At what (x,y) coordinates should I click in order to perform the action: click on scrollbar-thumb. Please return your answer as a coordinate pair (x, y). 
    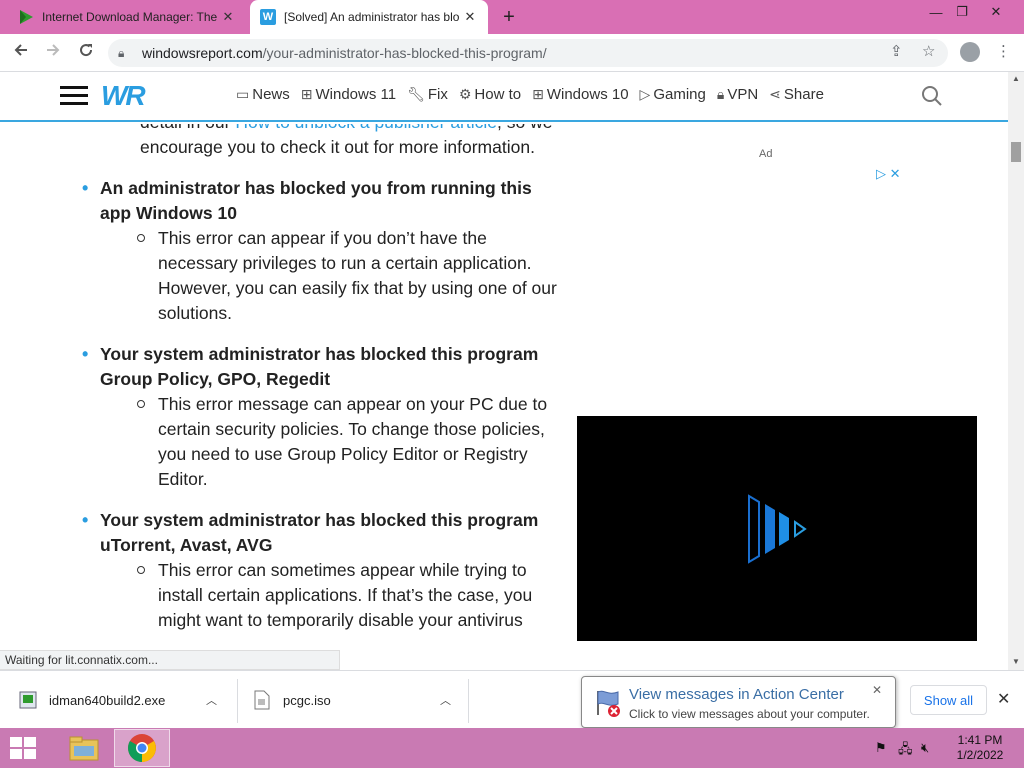
    Looking at the image, I should click on (1016, 152).